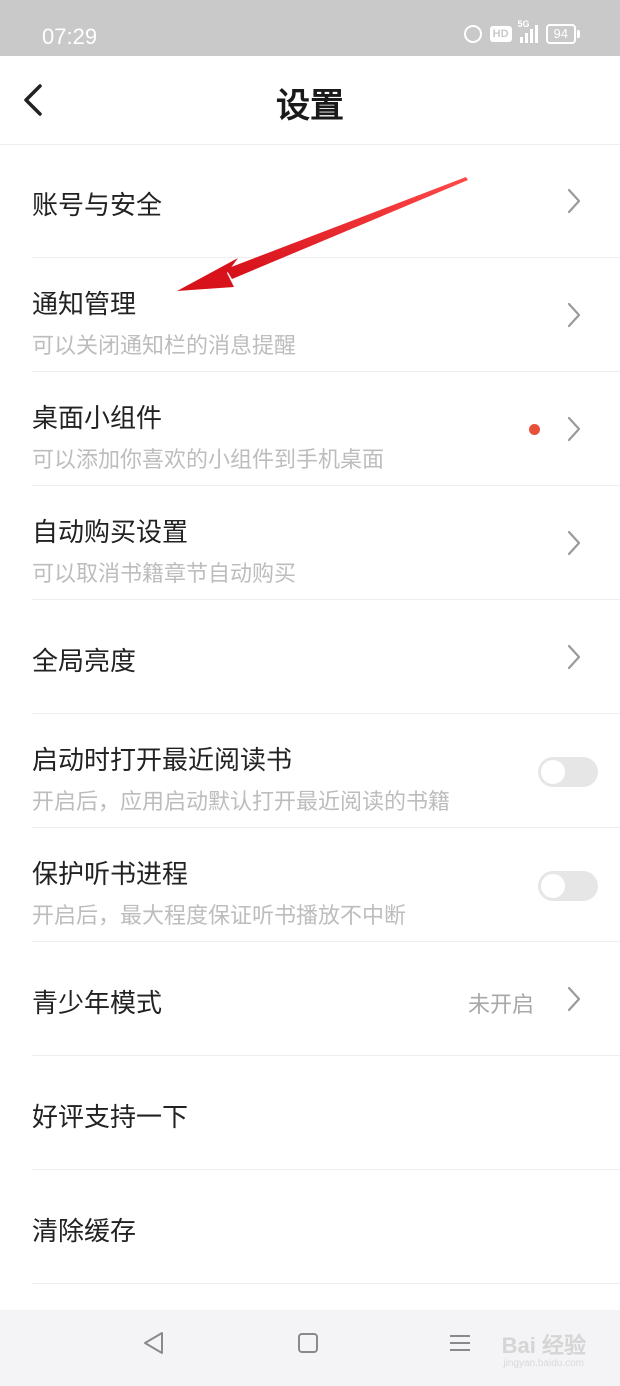 This screenshot has width=620, height=1386. Describe the element at coordinates (110, 1118) in the screenshot. I see `settings-item-title: 好评支持一下` at that location.